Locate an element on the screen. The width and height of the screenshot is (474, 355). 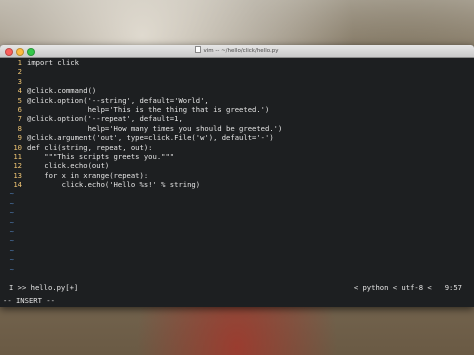
line-number: 10 is located at coordinates (17, 147).